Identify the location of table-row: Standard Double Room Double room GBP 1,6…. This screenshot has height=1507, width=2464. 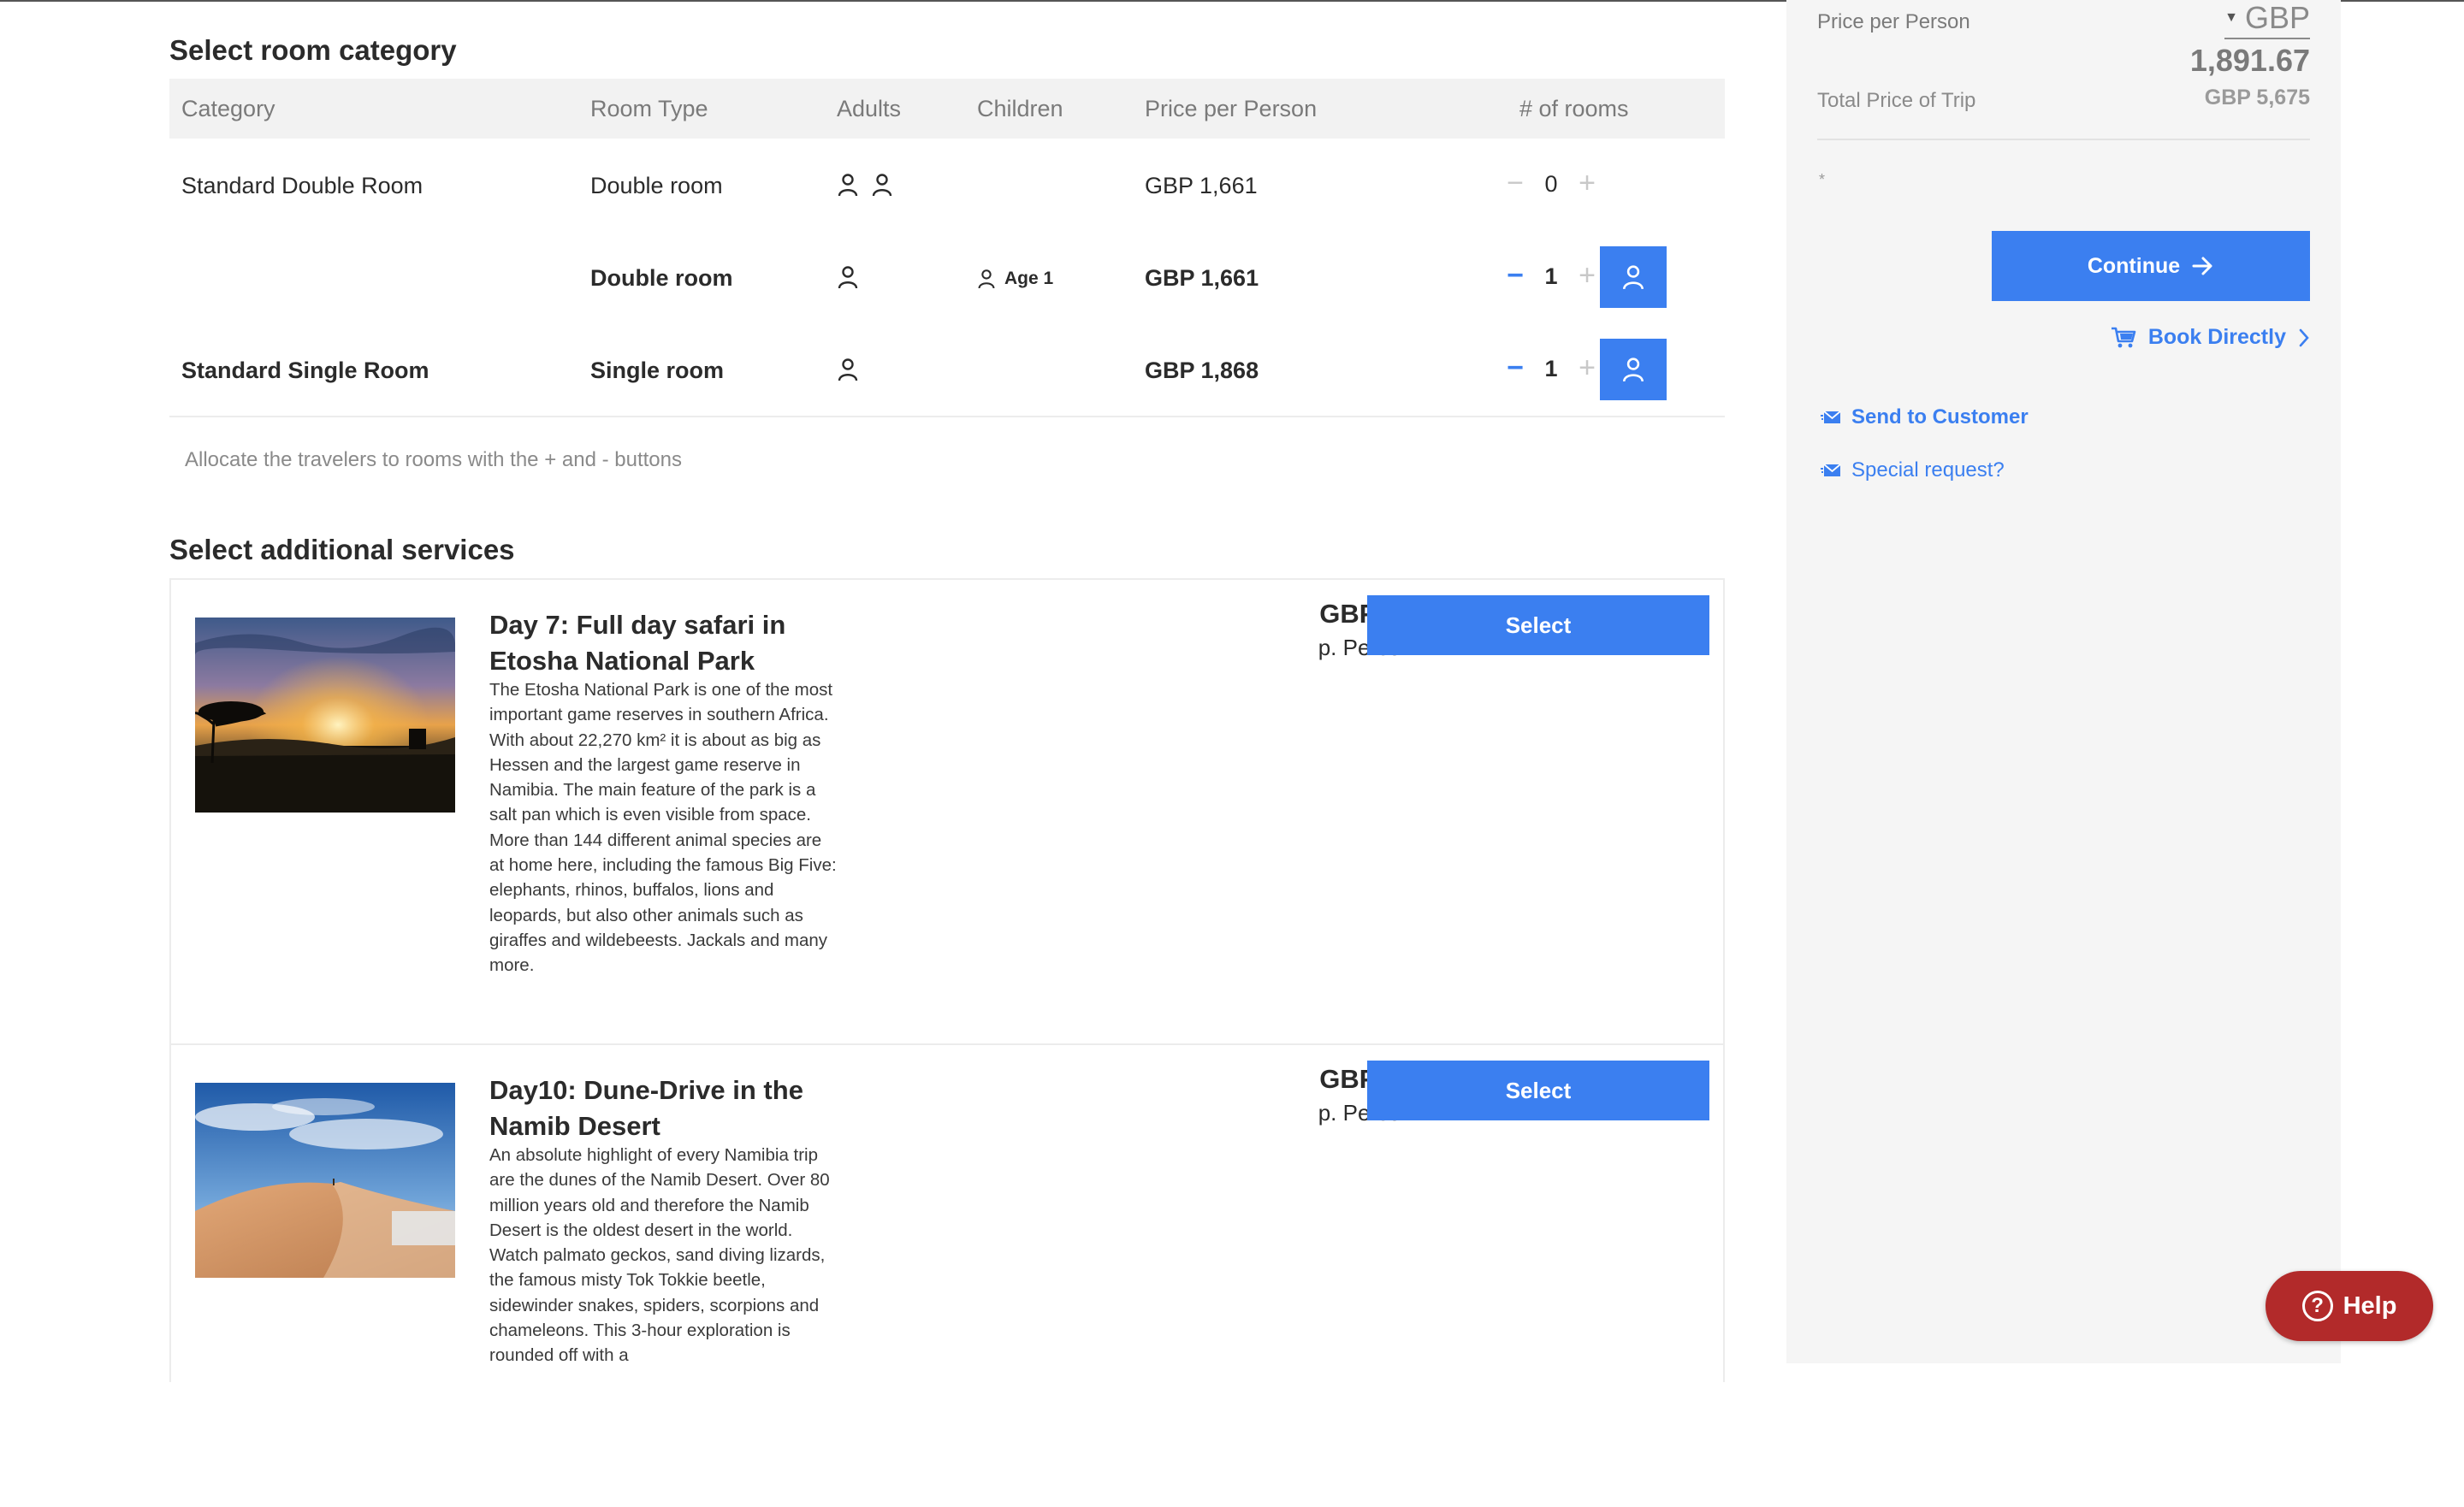
(947, 185).